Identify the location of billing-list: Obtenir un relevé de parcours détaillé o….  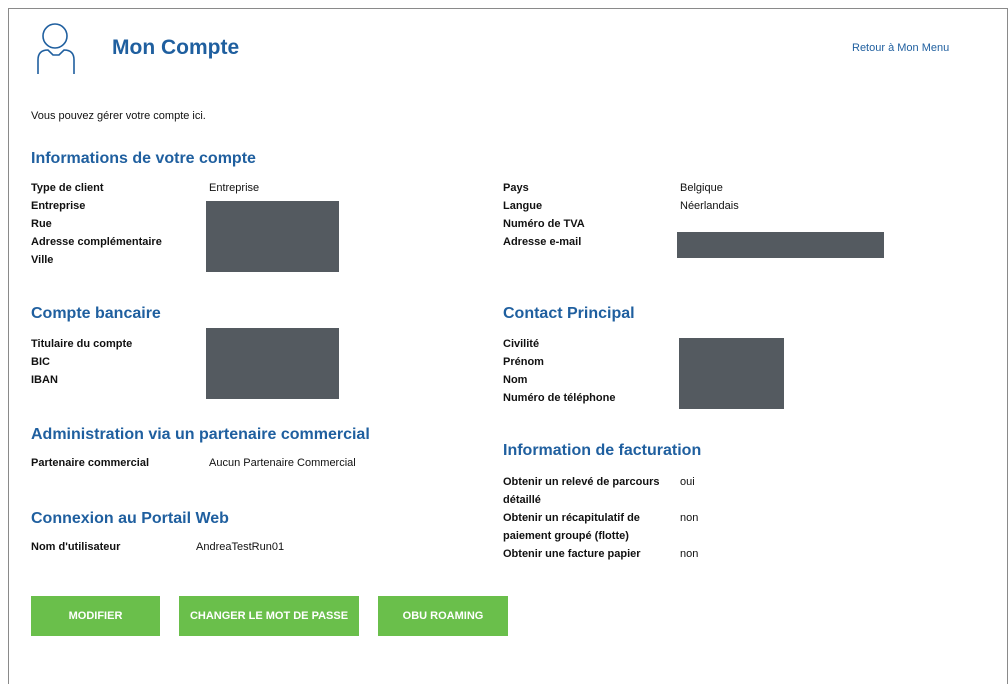
(600, 518).